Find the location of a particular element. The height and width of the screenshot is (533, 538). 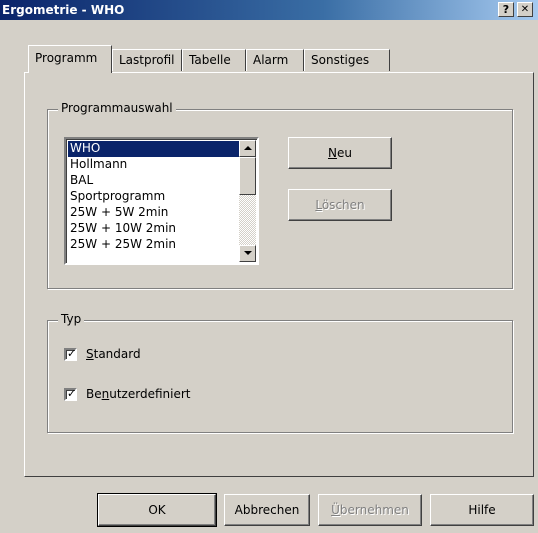

loeschen-button: Löschen is located at coordinates (340, 205).